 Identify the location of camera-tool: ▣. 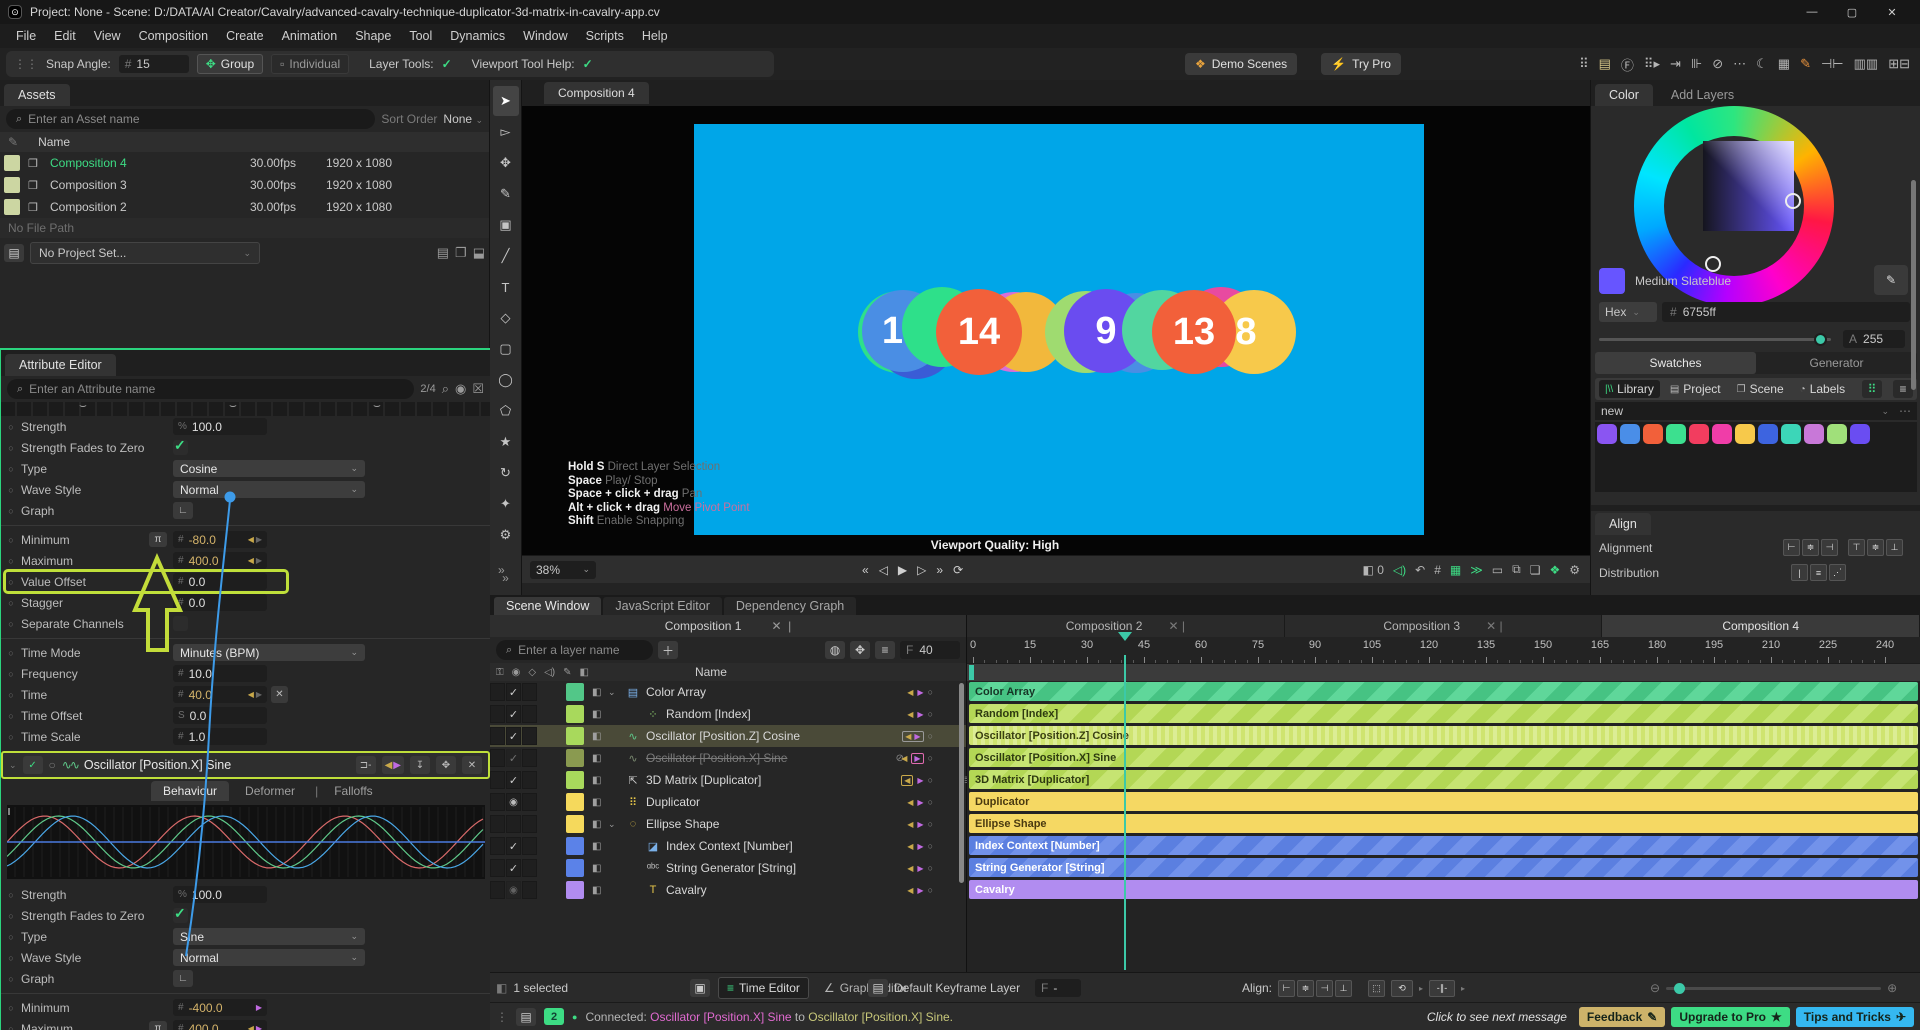
(506, 225).